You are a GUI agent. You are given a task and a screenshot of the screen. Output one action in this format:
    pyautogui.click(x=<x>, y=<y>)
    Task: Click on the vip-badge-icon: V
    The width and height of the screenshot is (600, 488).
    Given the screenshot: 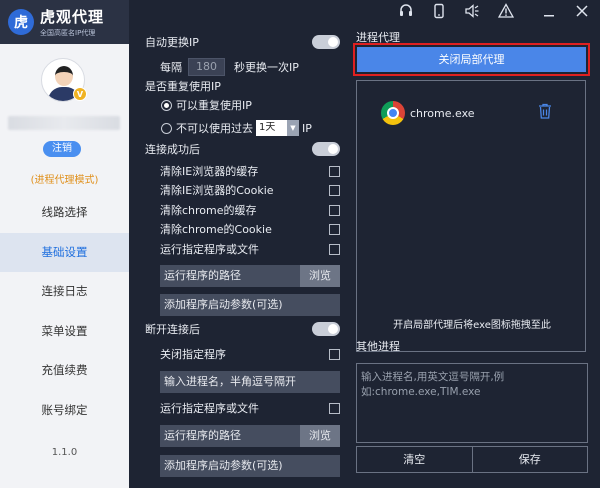 What is the action you would take?
    pyautogui.click(x=80, y=94)
    